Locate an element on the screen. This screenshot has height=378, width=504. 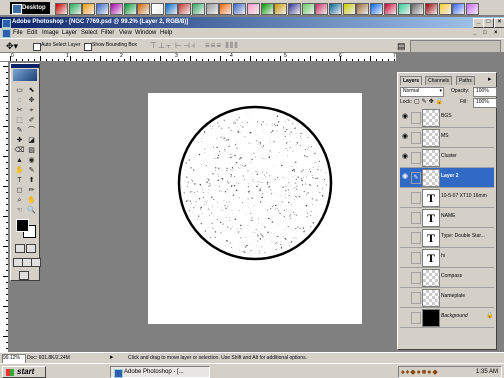
standard-mode-icon is located at coordinates (31, 248).